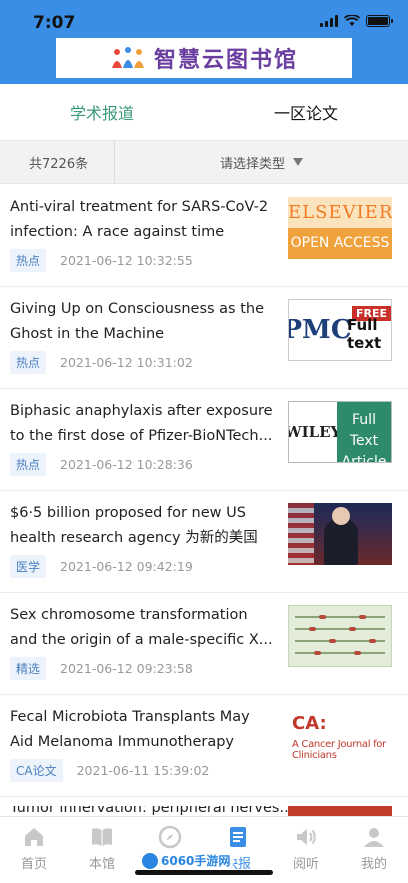  Describe the element at coordinates (298, 162) in the screenshot. I see `dropdown-arrow-icon` at that location.